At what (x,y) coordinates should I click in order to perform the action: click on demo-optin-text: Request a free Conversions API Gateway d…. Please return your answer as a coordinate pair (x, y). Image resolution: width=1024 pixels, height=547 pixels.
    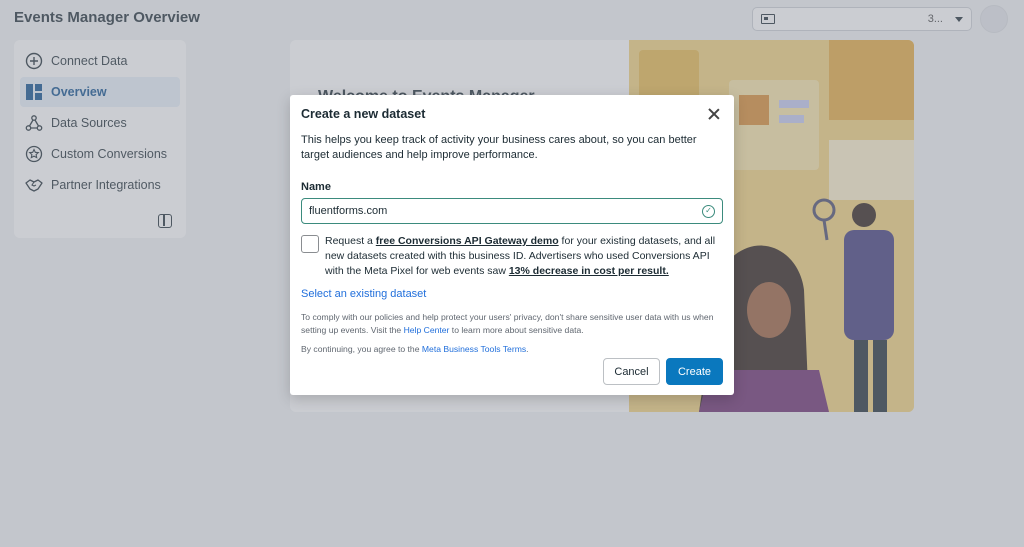
    Looking at the image, I should click on (520, 256).